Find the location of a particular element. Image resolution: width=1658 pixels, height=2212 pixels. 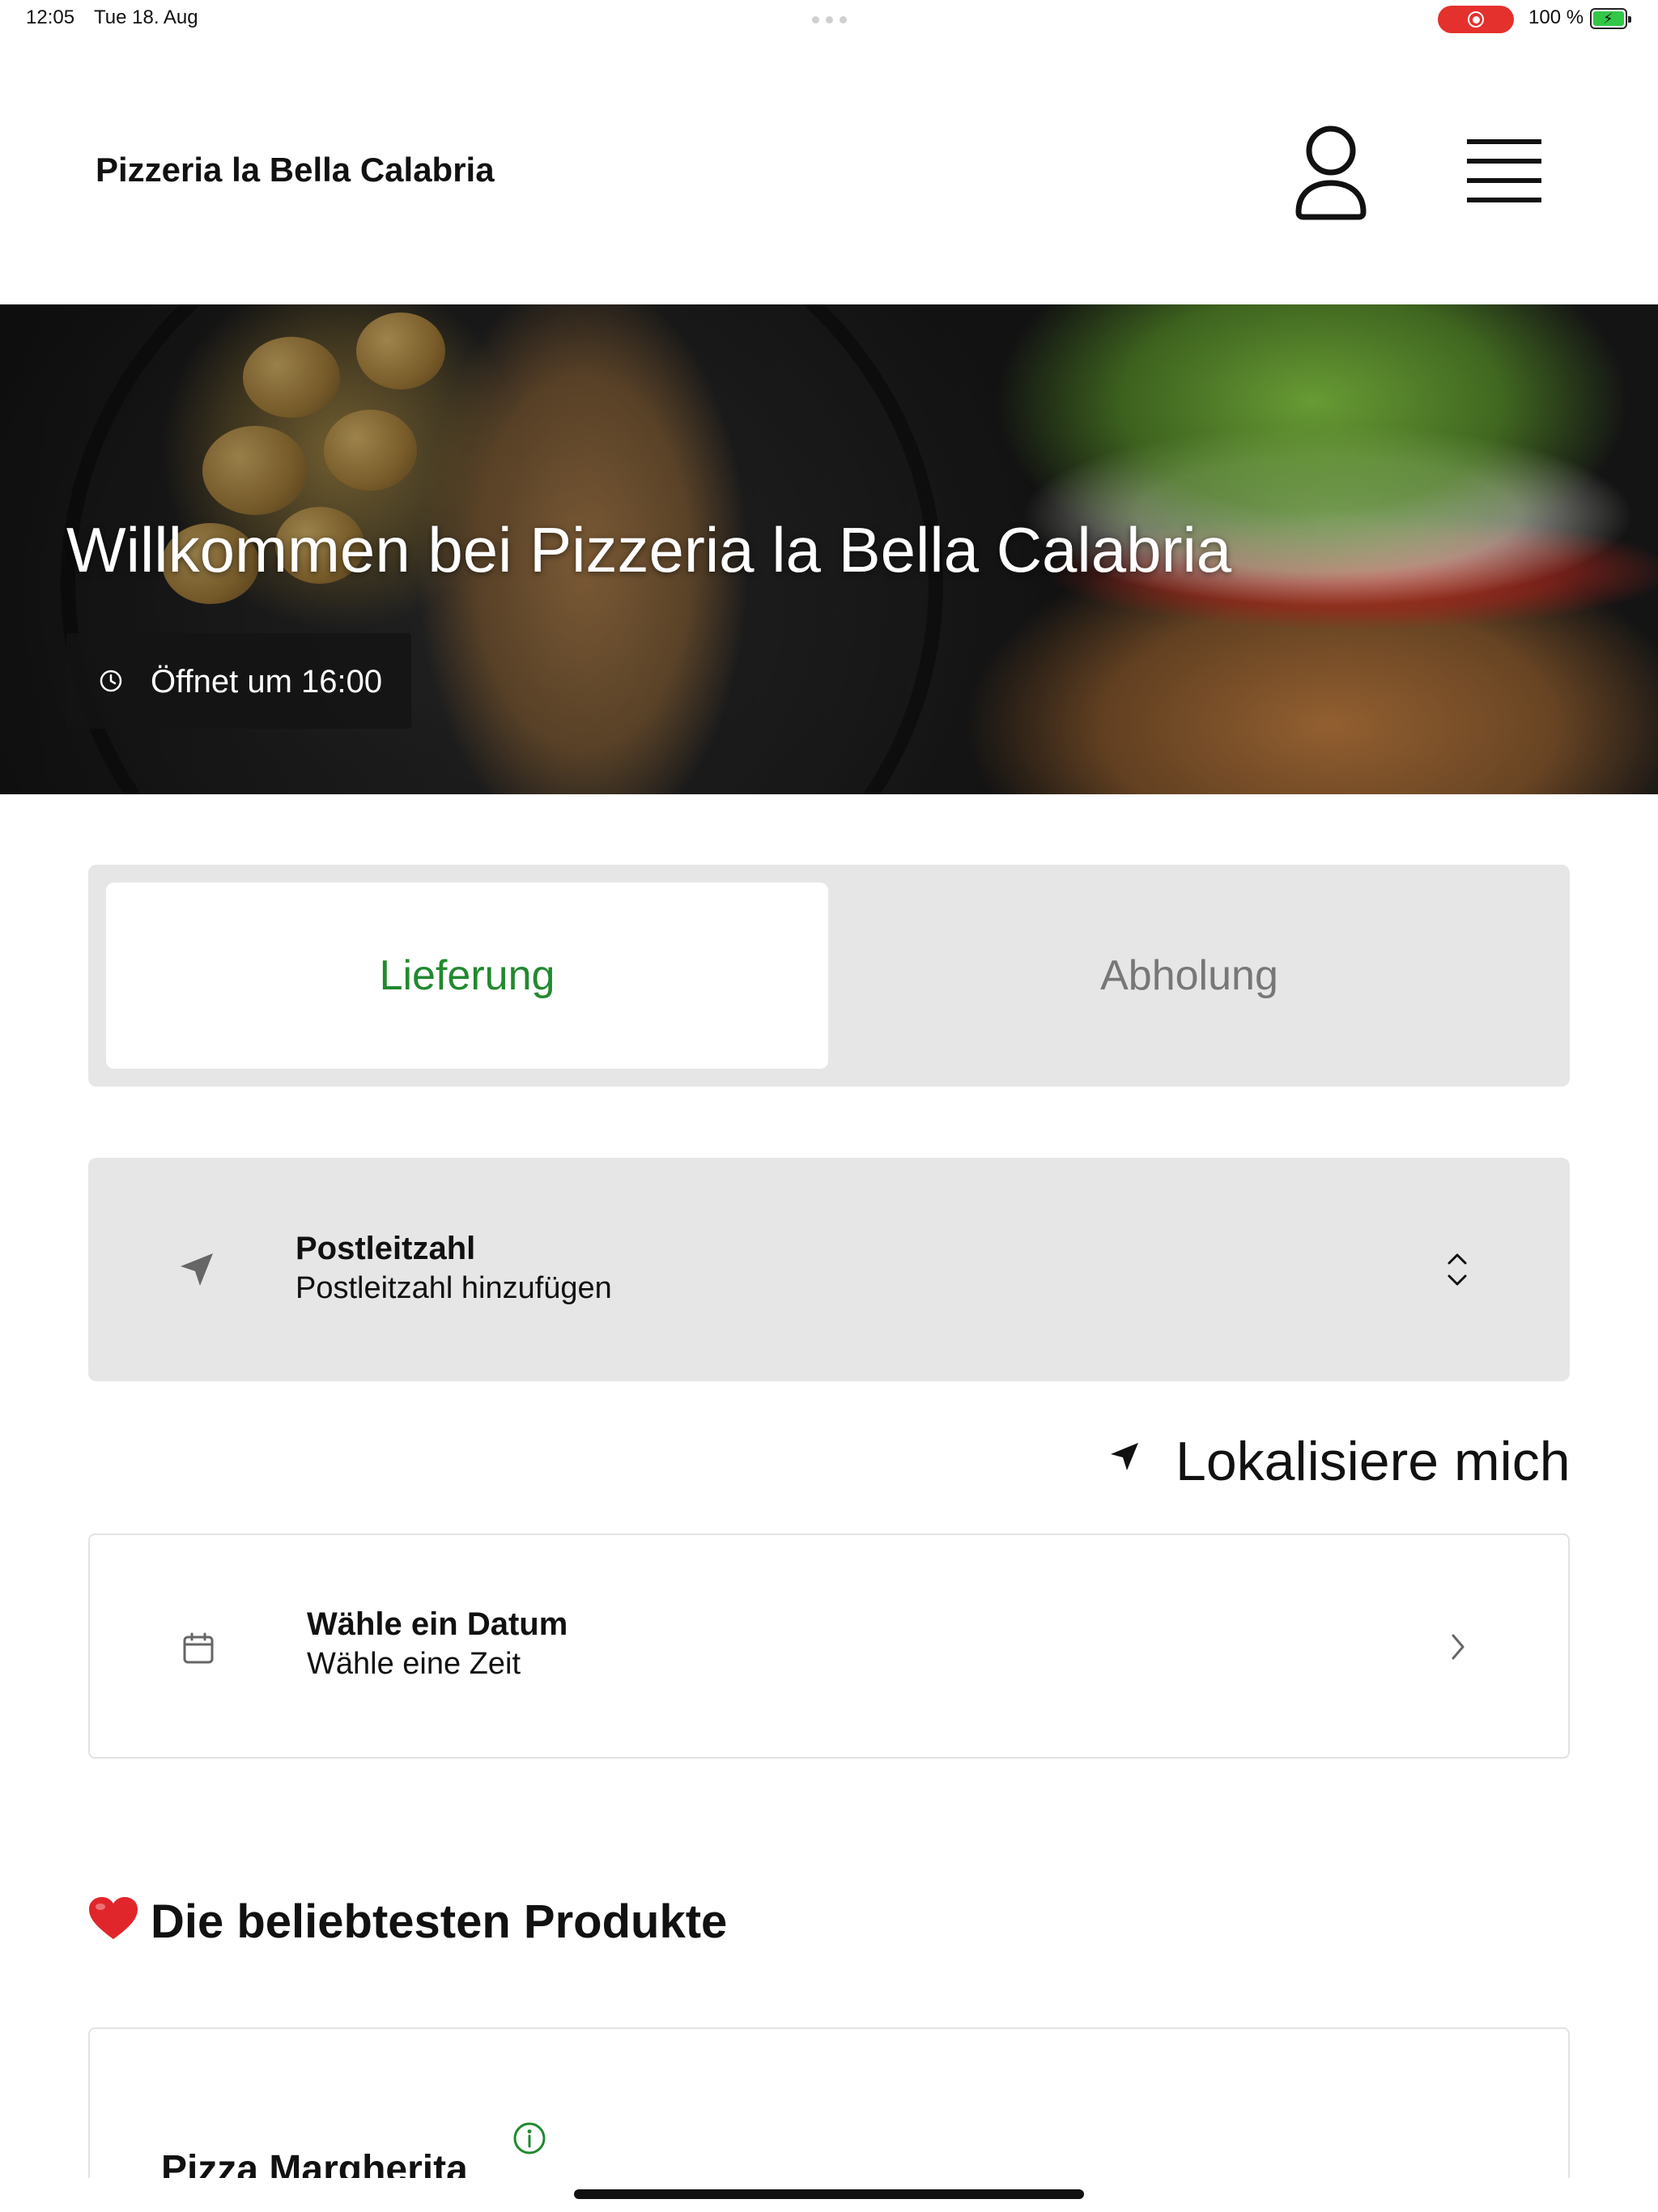

status-bar: 12:05 Tue 18. Aug 100 % ⚡ is located at coordinates (829, 19).